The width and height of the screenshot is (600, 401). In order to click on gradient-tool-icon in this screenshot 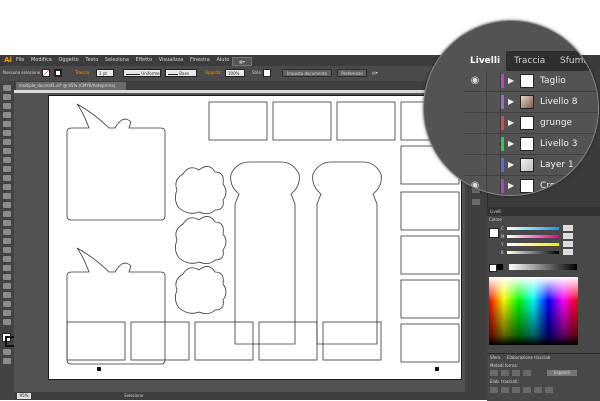, I will do `click(7, 250)`.